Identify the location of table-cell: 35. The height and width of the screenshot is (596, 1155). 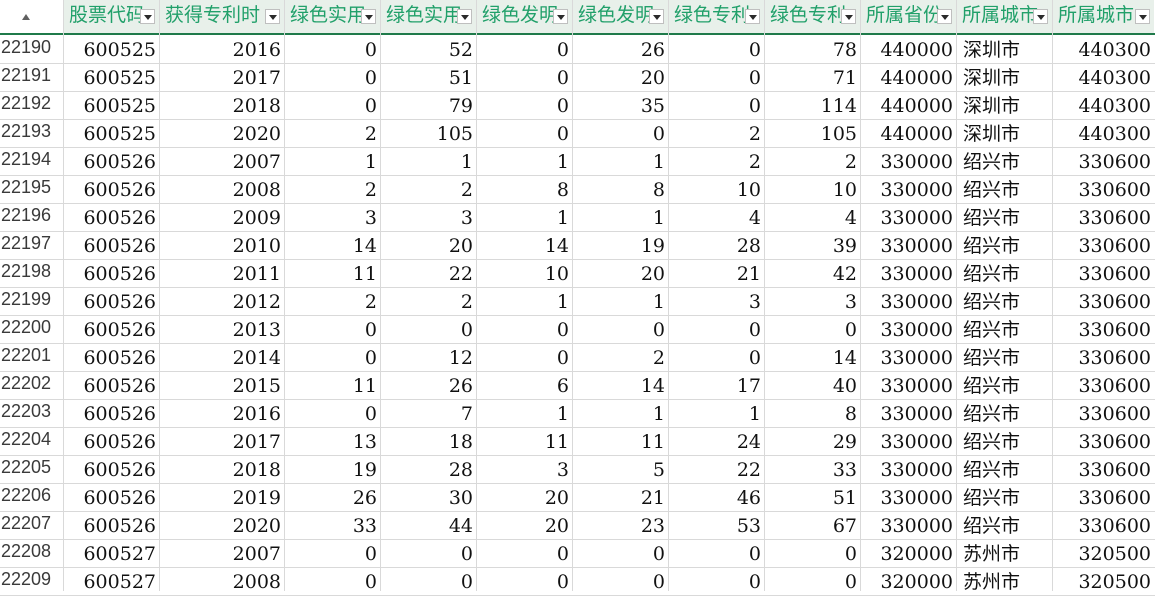
(621, 106).